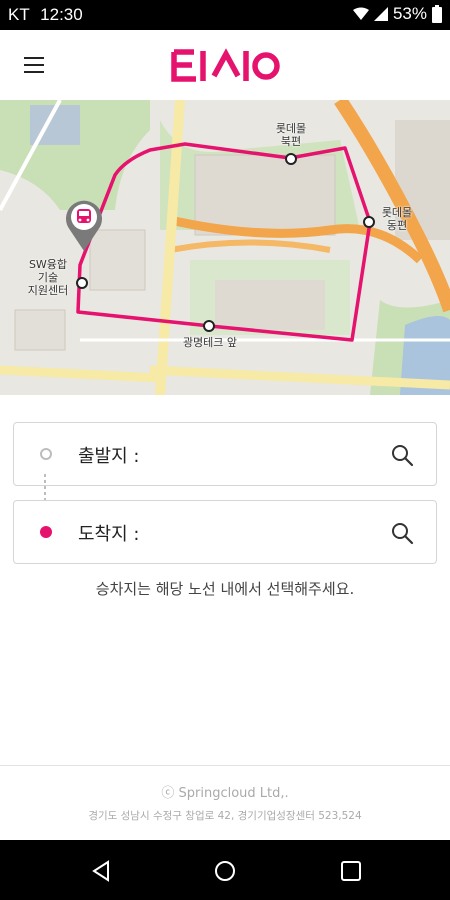  I want to click on system-nav-bar, so click(225, 870).